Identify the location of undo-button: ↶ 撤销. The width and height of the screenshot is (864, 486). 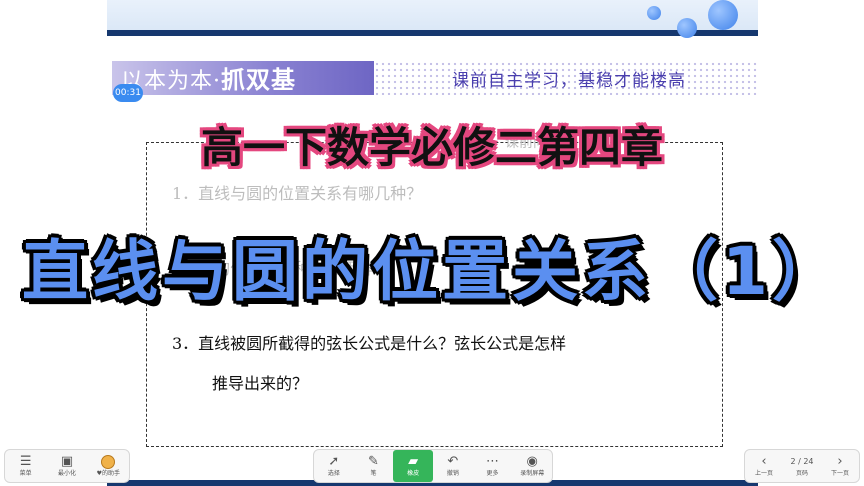
(453, 466).